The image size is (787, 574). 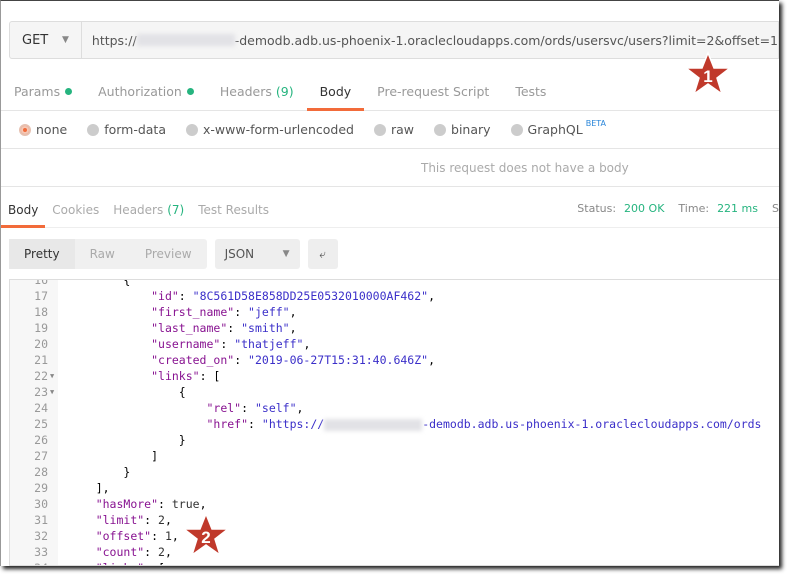 What do you see at coordinates (205, 537) in the screenshot?
I see `annotation-2-label: 2` at bounding box center [205, 537].